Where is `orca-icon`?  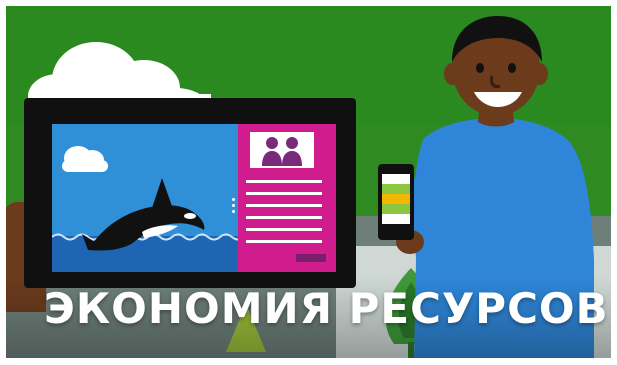 orca-icon is located at coordinates (143, 214).